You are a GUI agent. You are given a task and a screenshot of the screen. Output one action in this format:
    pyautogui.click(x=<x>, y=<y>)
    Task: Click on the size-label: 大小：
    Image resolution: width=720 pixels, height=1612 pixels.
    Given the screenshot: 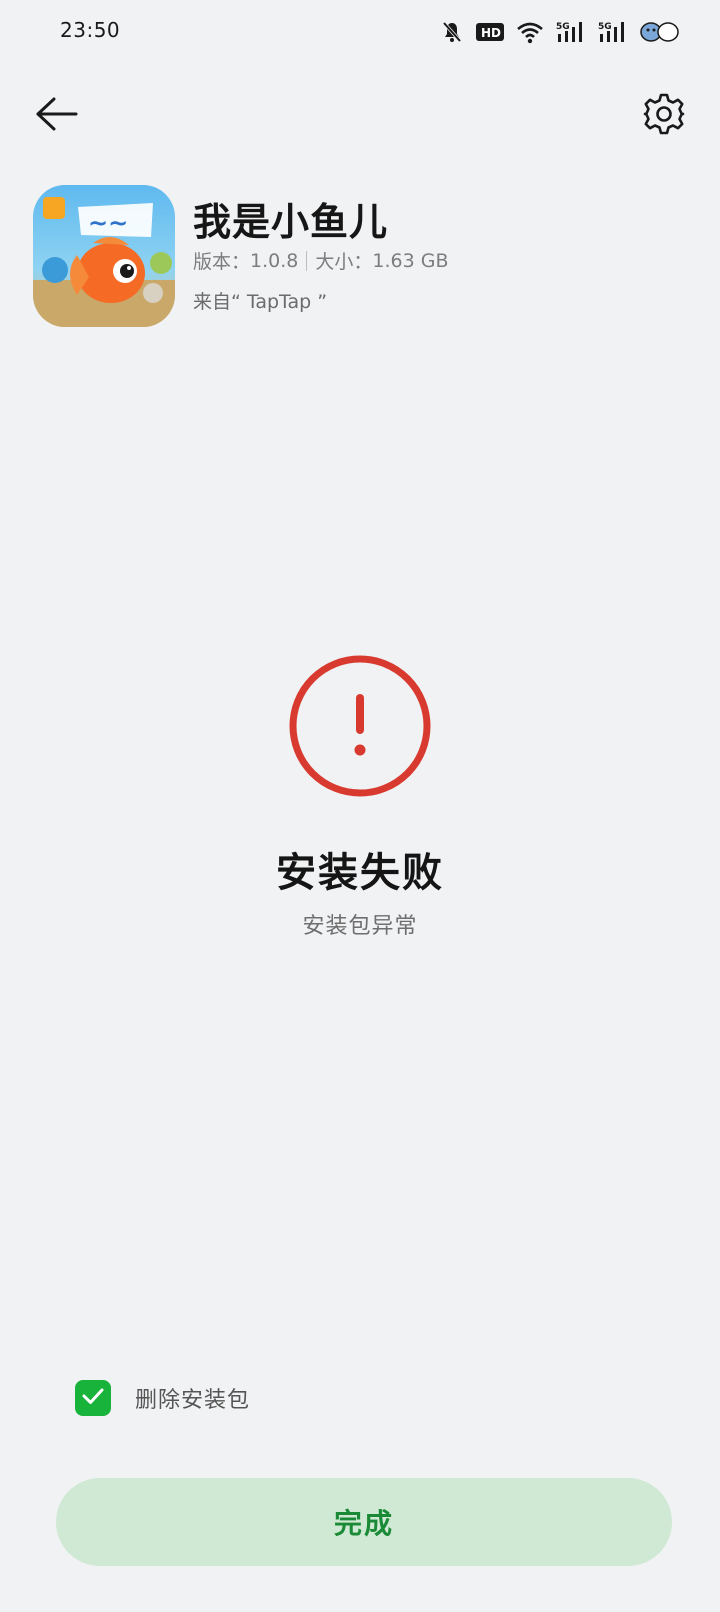 What is the action you would take?
    pyautogui.click(x=344, y=262)
    